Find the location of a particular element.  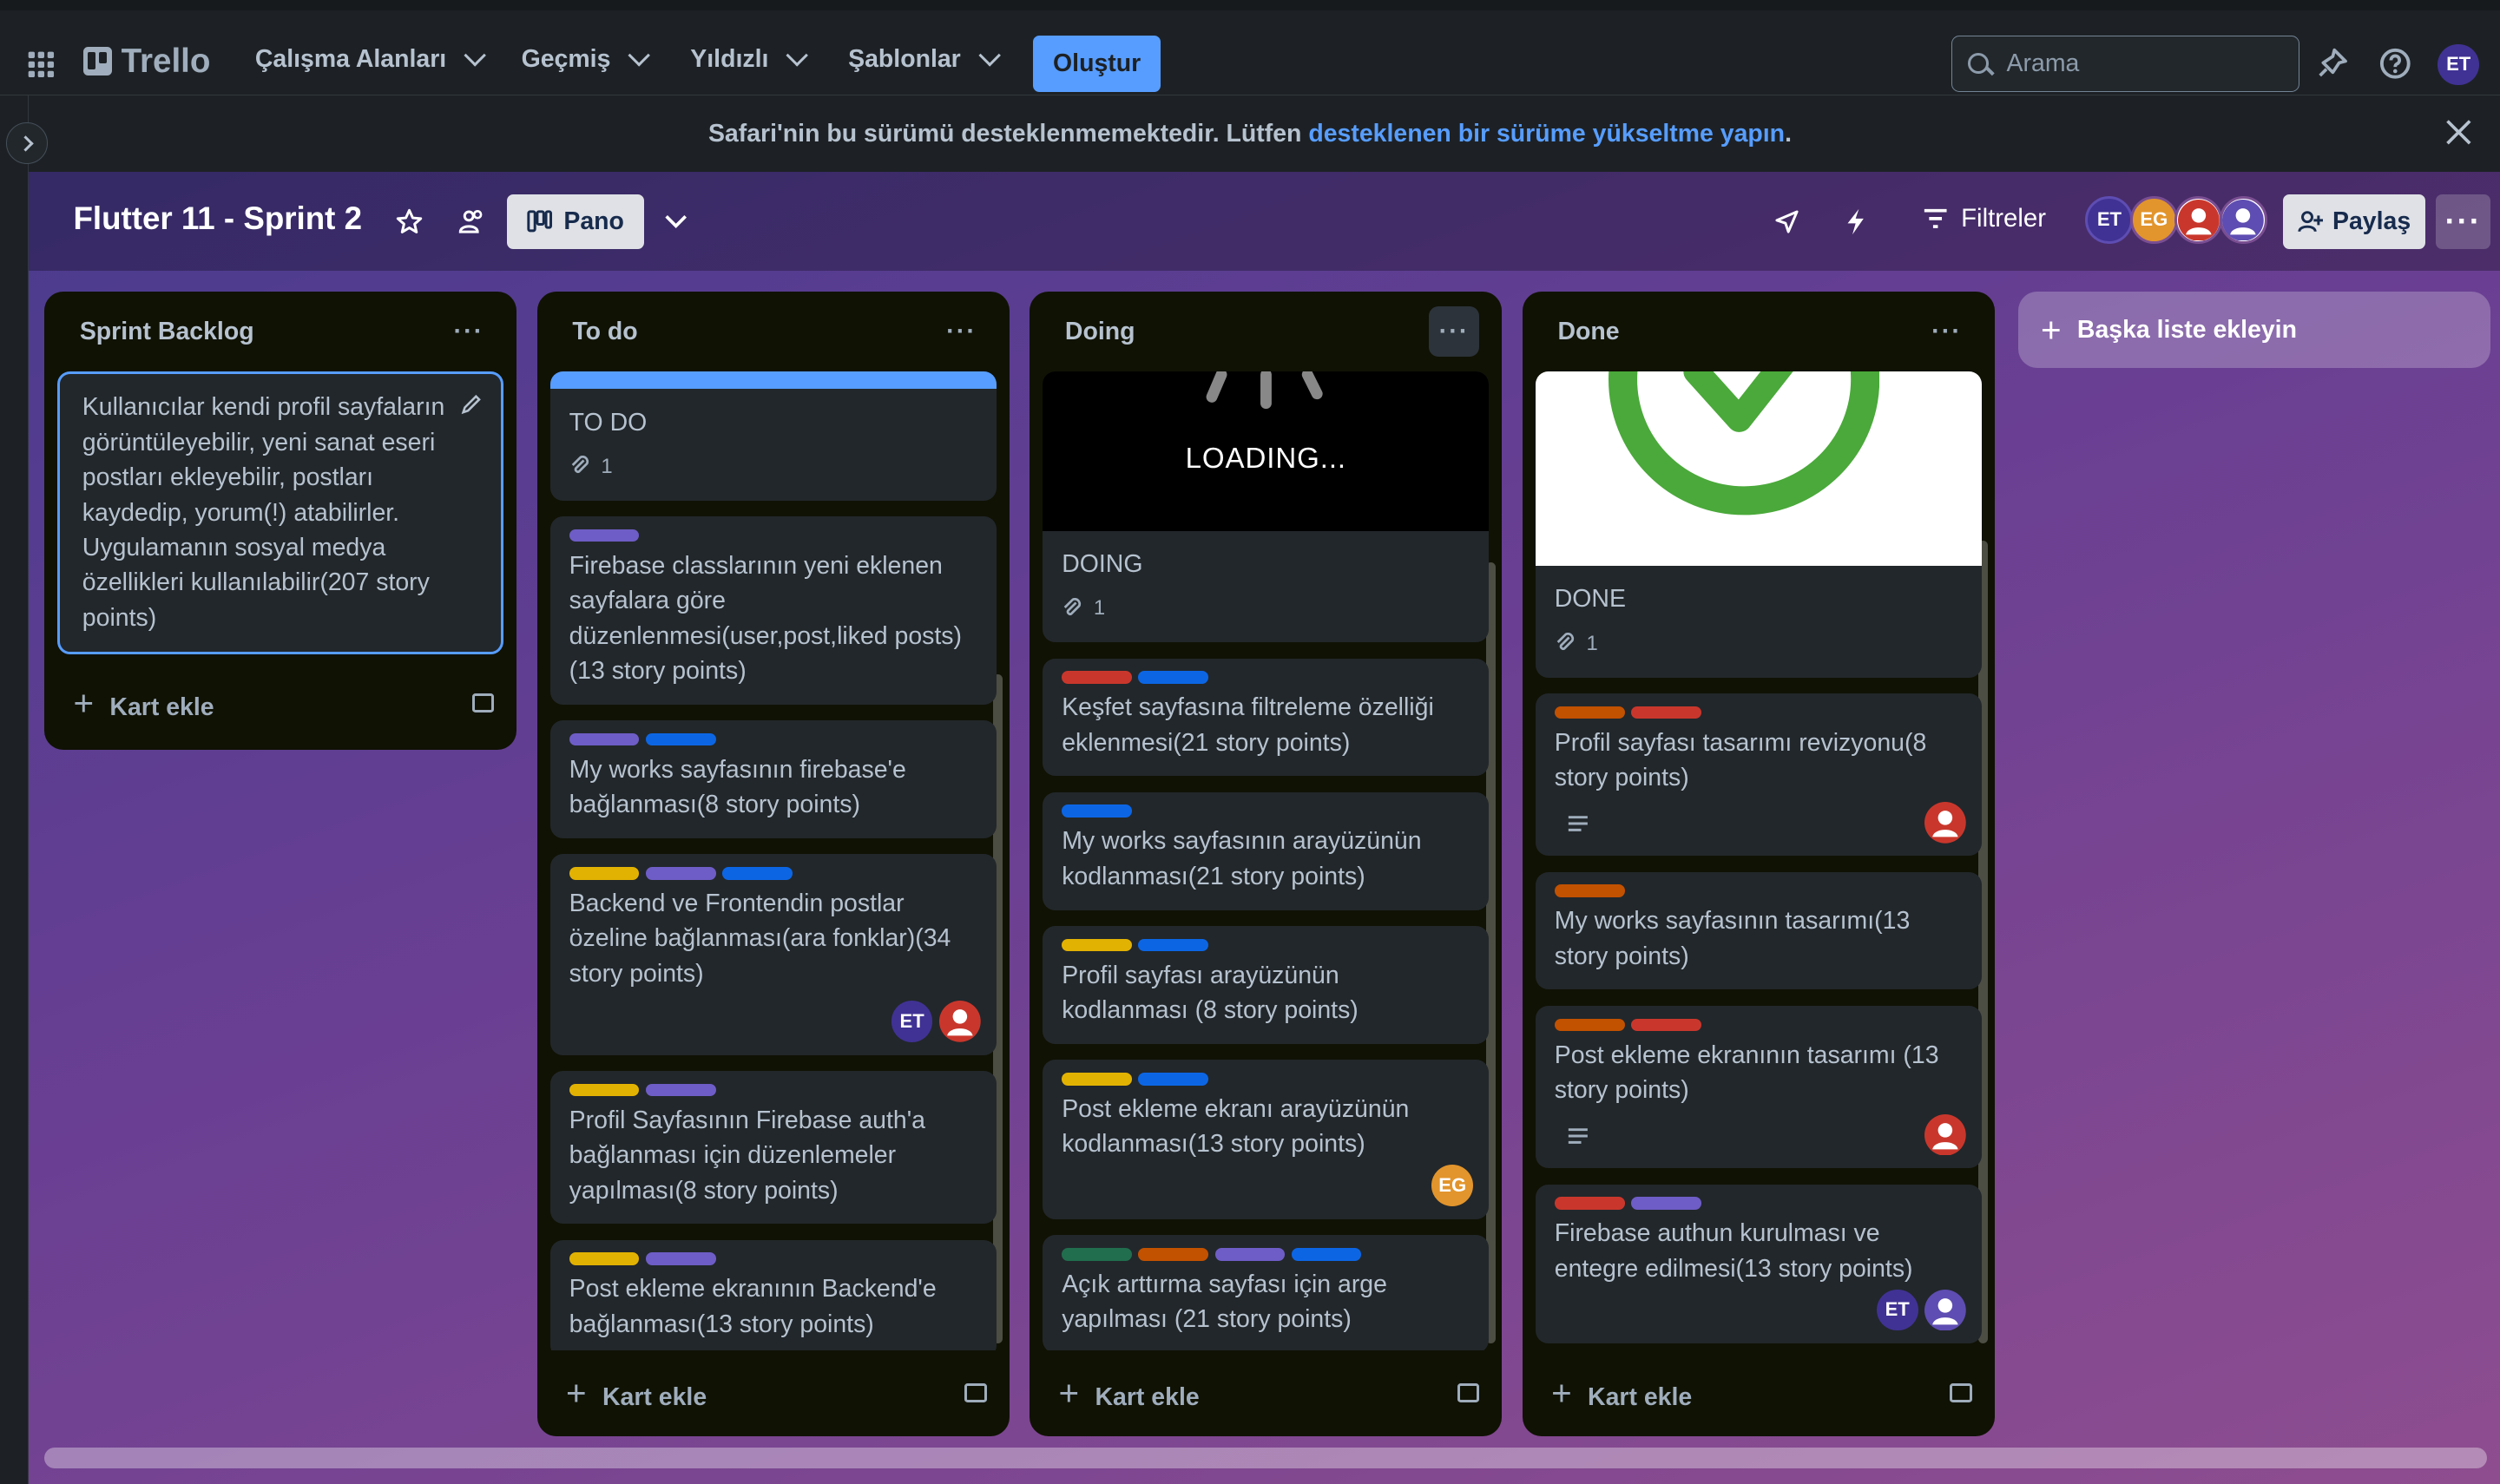

share-button: Paylaş is located at coordinates (2354, 221).